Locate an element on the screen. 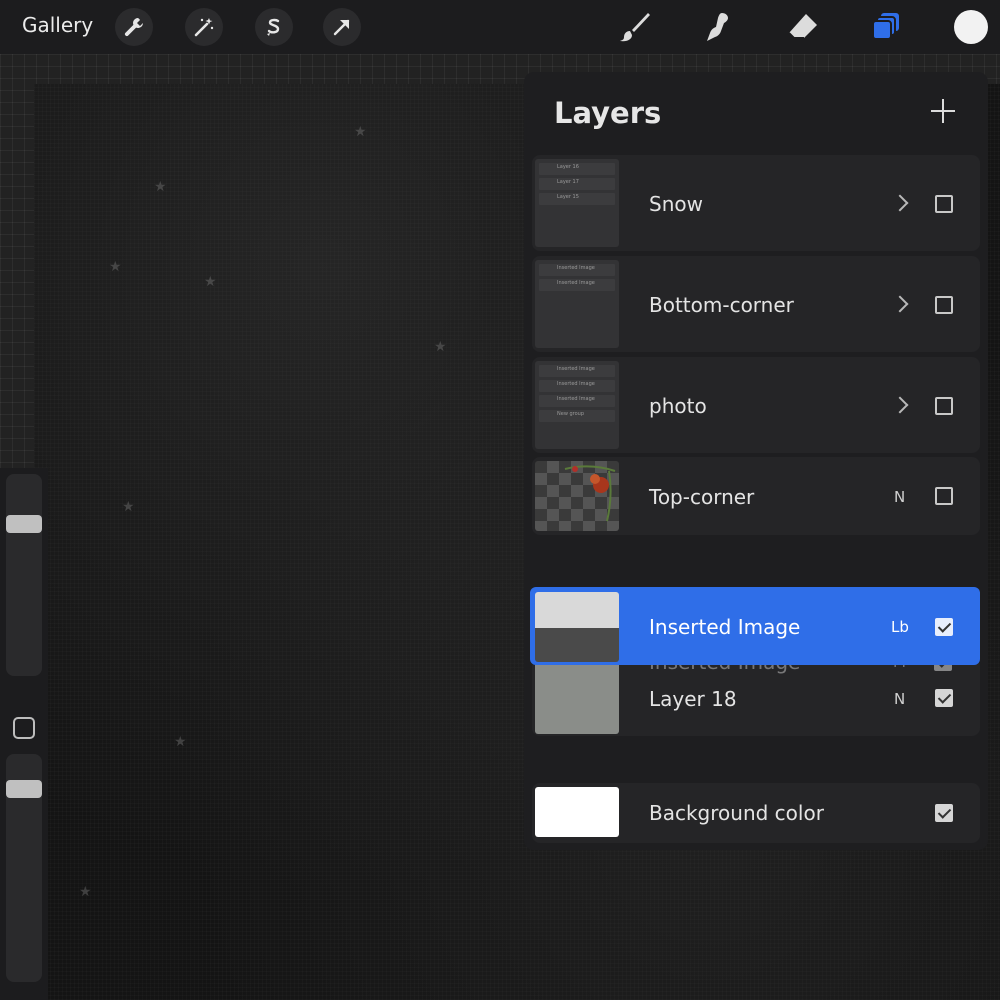 The height and width of the screenshot is (1000, 1000). flower-corner-icon is located at coordinates (590, 493).